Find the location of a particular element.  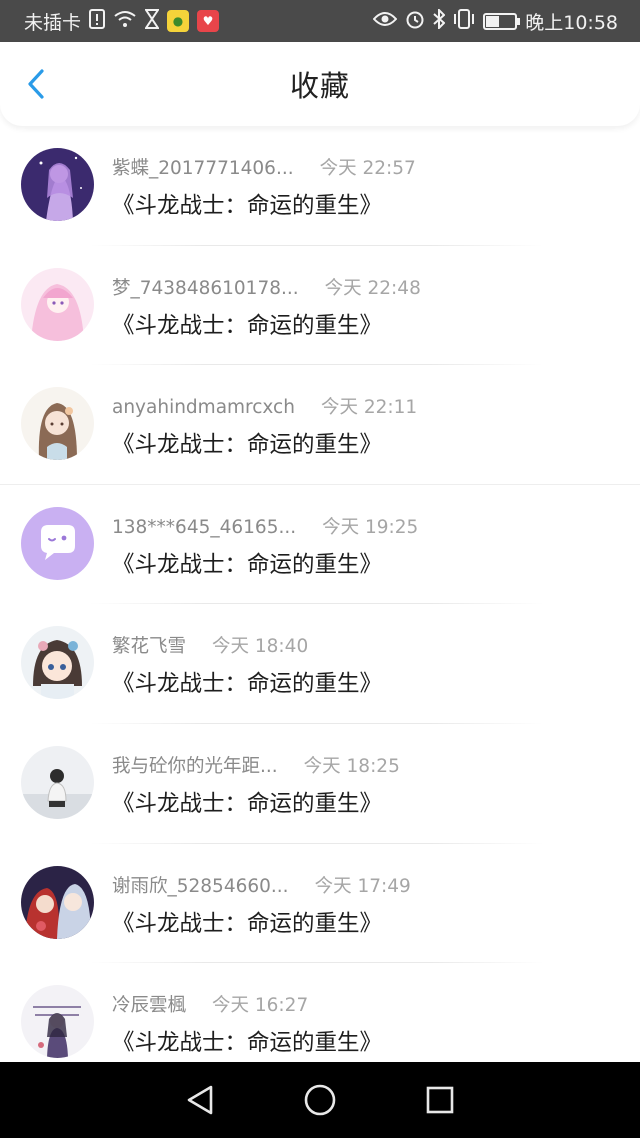

bluetooth-icon is located at coordinates (439, 20).